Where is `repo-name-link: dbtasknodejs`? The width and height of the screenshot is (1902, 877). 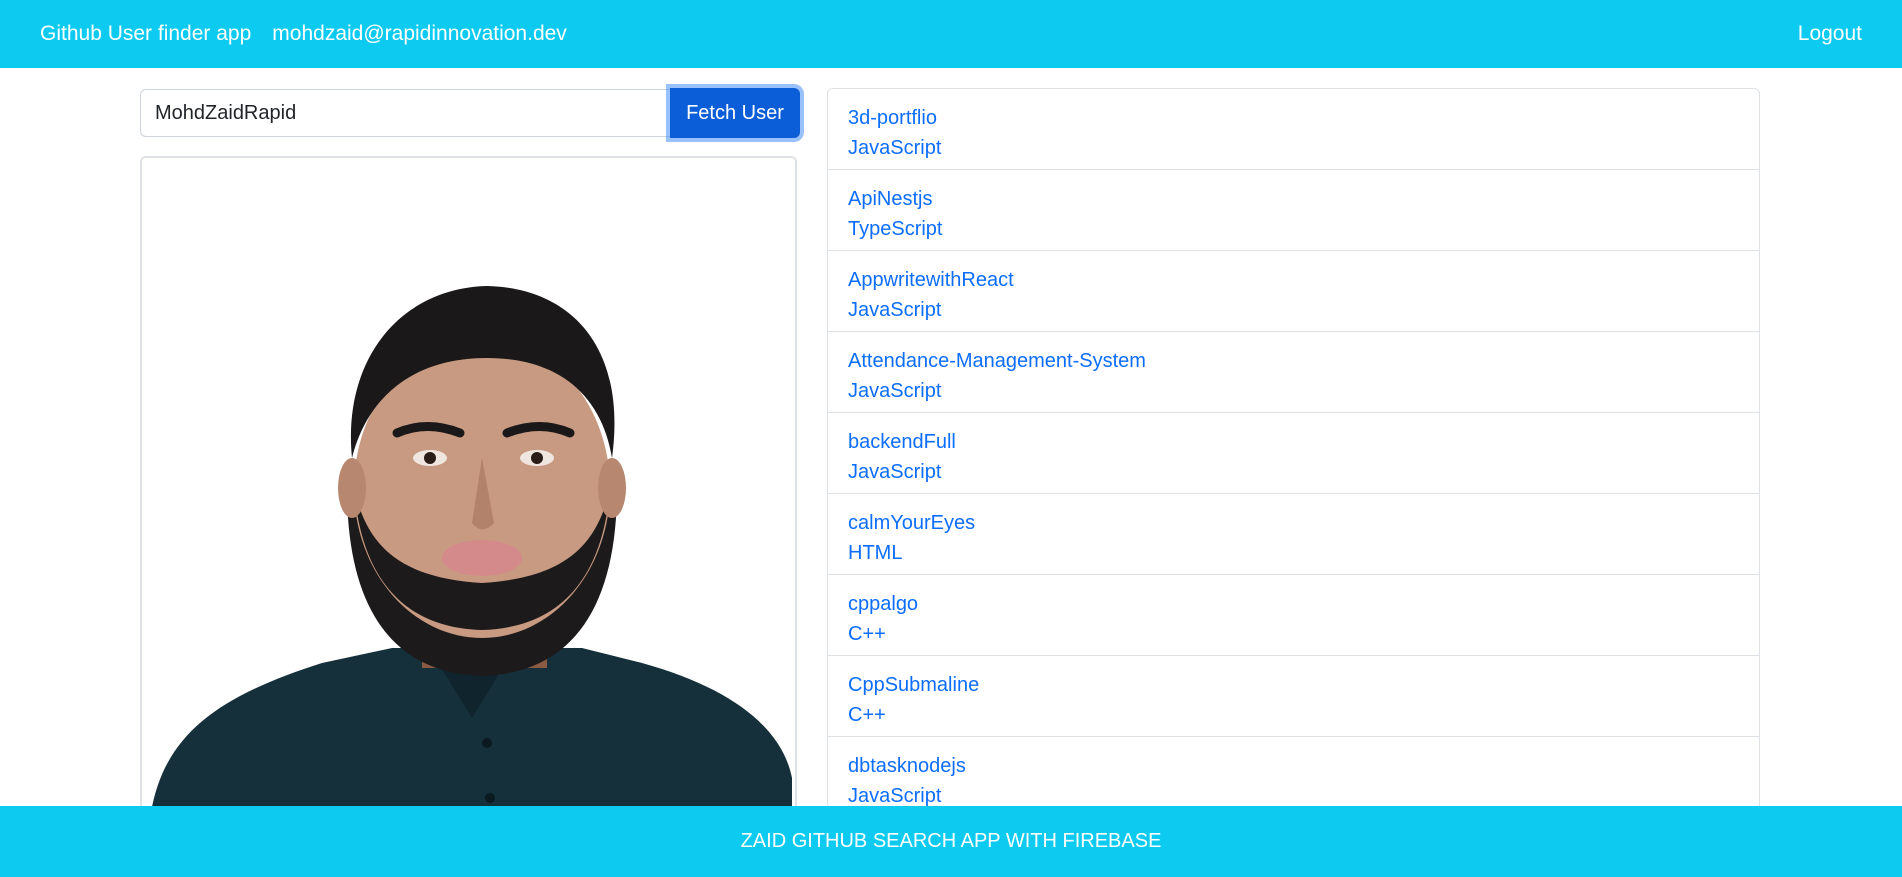 repo-name-link: dbtasknodejs is located at coordinates (1293, 766).